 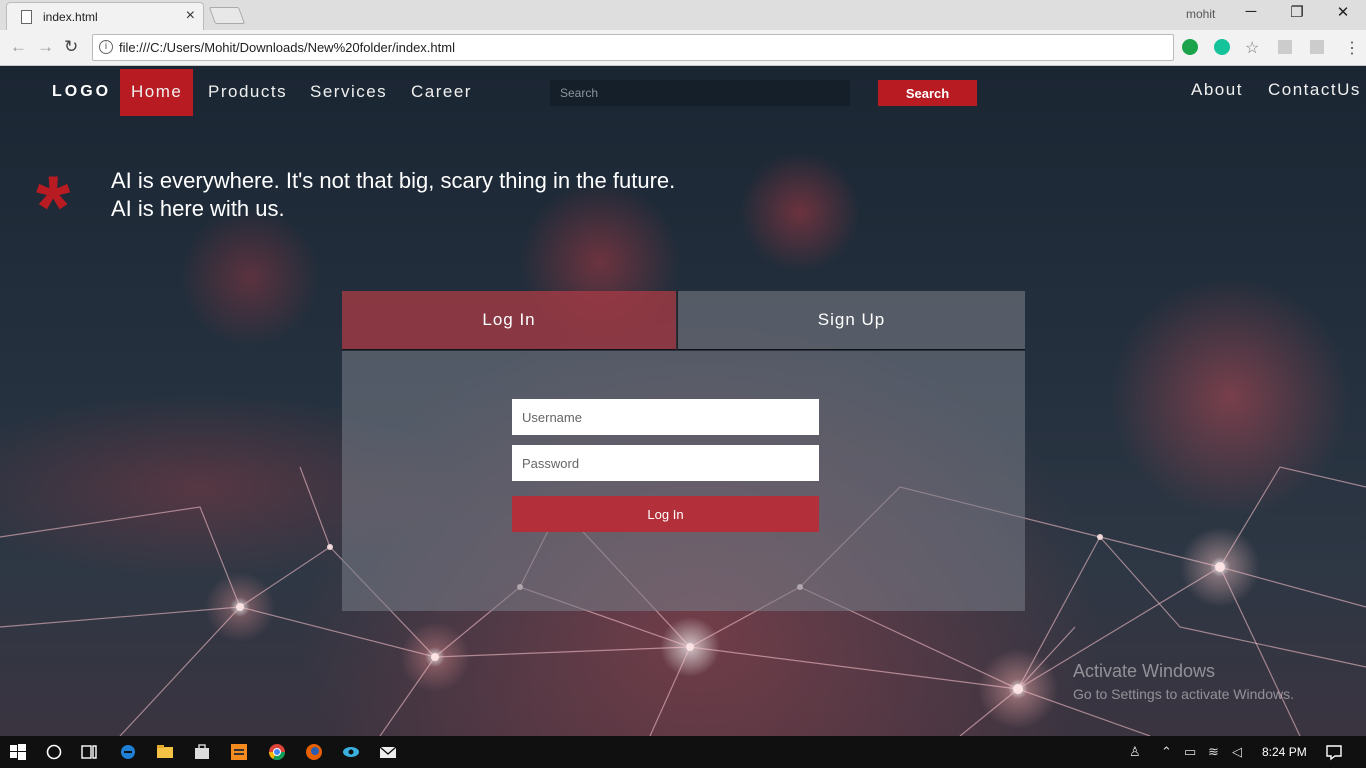 I want to click on profile-name: mohit, so click(x=1200, y=14).